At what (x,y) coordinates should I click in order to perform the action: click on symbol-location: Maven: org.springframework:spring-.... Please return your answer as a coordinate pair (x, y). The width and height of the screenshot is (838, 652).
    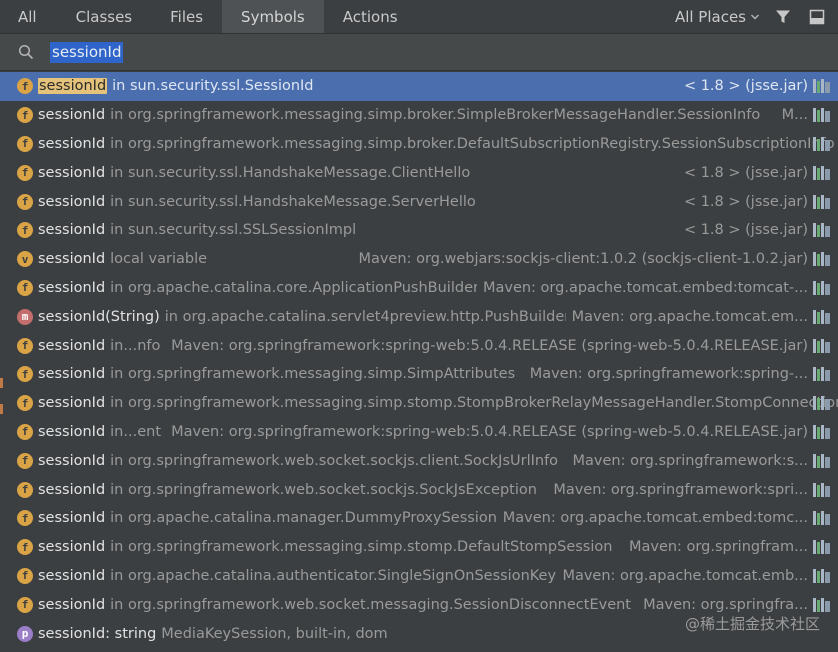
    Looking at the image, I should click on (665, 374).